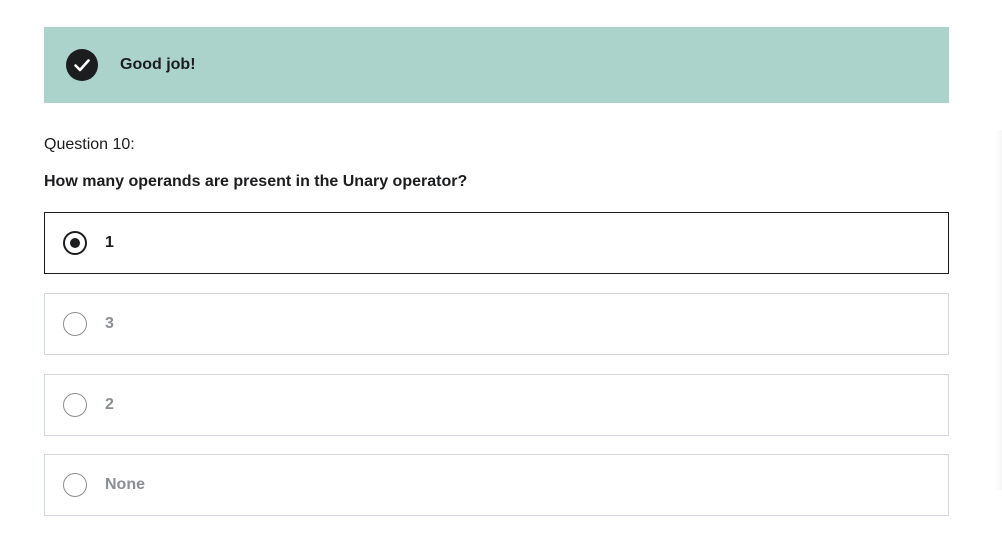  I want to click on answer-option-none: None, so click(496, 485).